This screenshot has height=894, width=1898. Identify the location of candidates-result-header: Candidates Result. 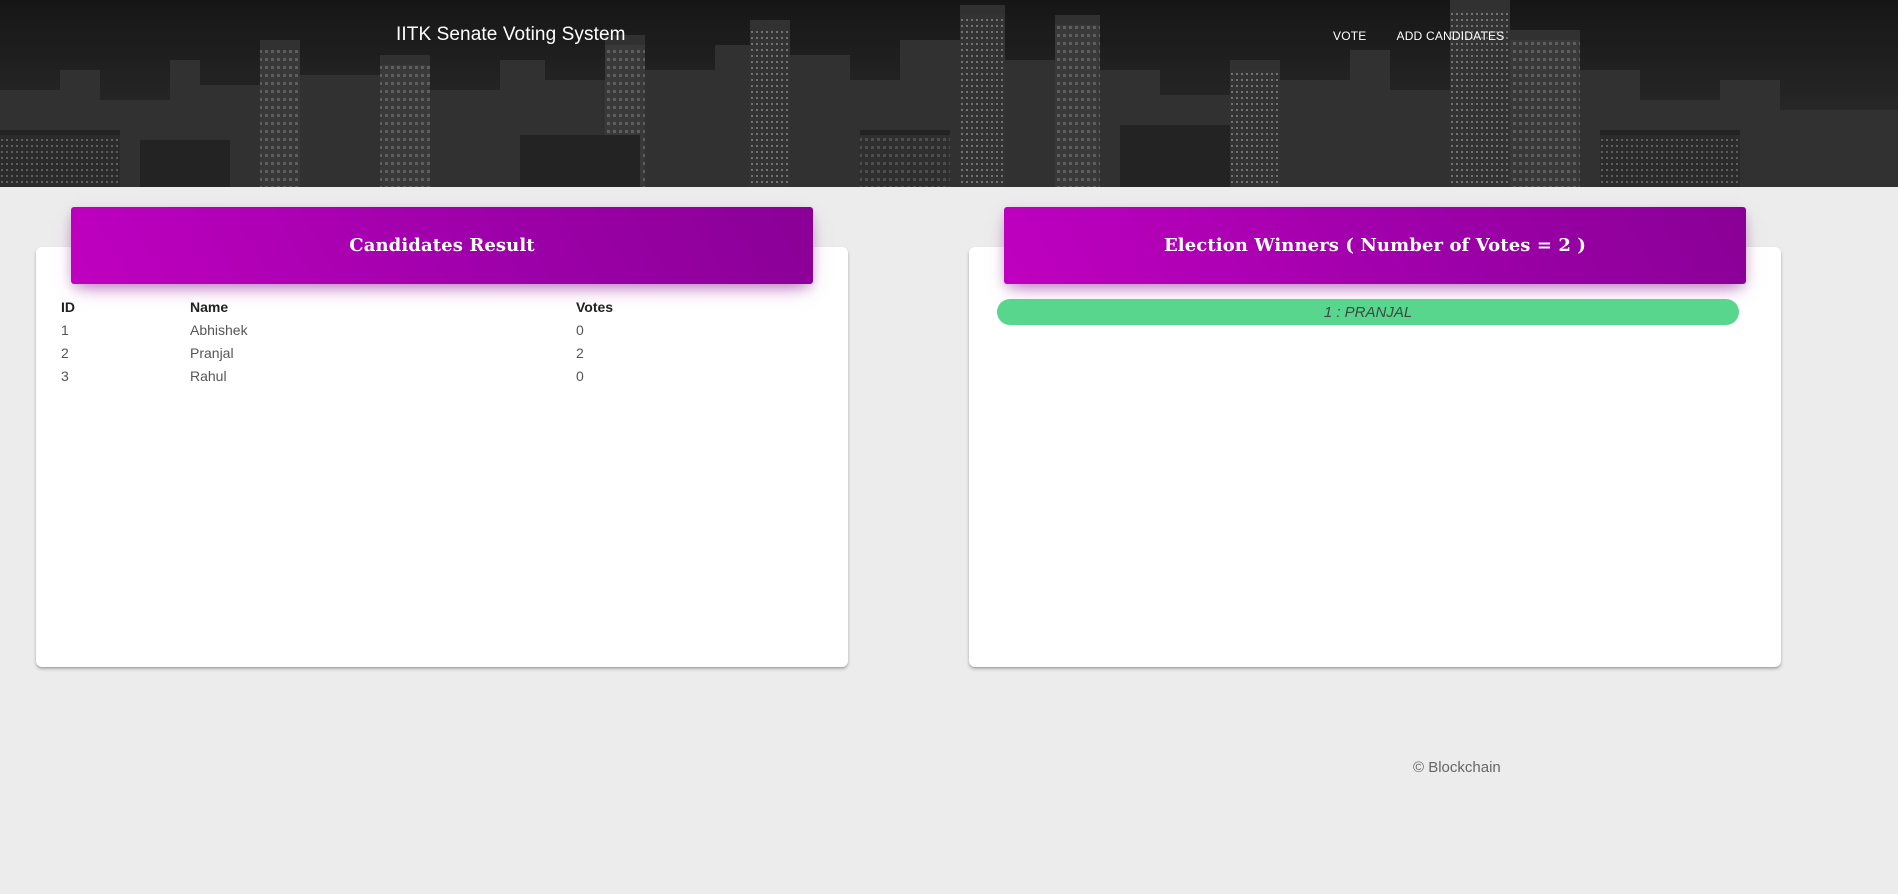
(442, 245).